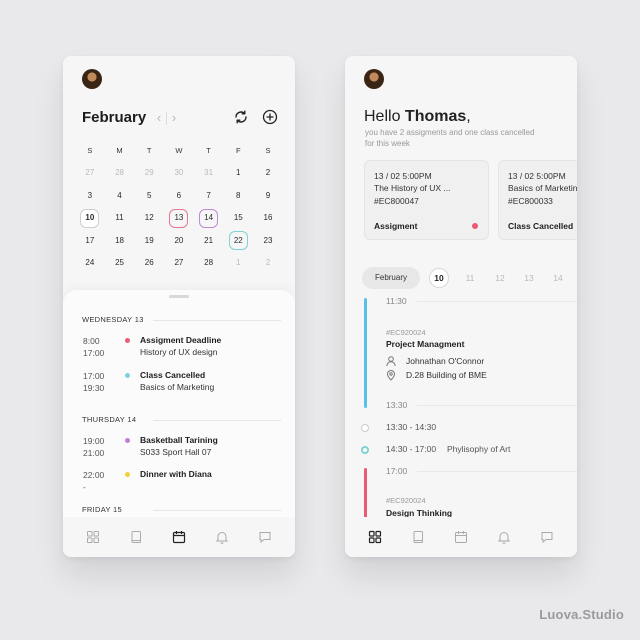 The image size is (640, 640). What do you see at coordinates (176, 452) in the screenshot?
I see `event-subtitle: S033 Sport Hall 07` at bounding box center [176, 452].